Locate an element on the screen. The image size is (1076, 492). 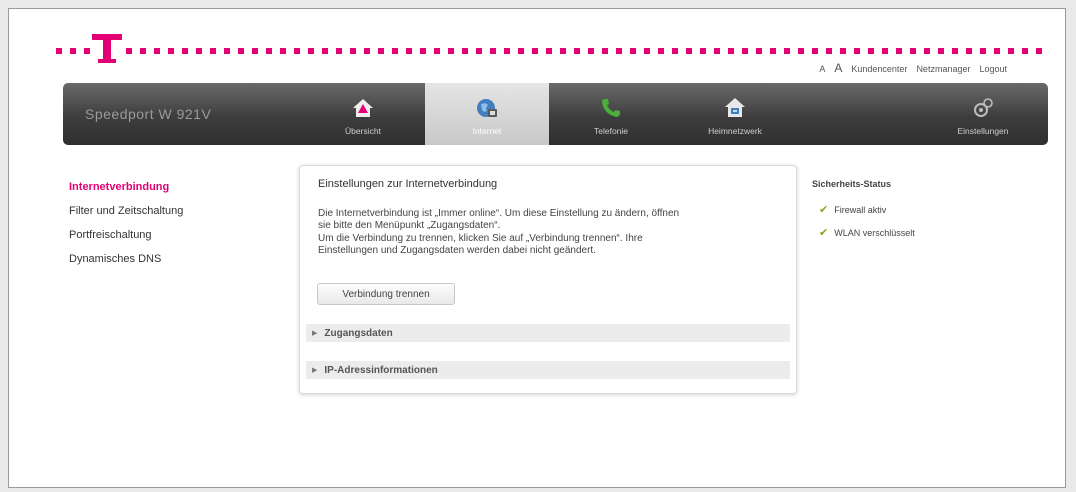
panel-title: Einstellungen zur Internetverbindung is located at coordinates (408, 184).